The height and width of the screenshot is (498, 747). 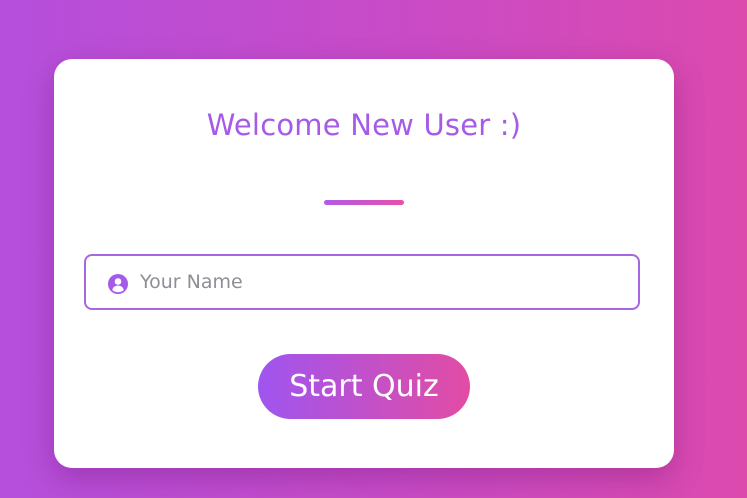 What do you see at coordinates (364, 202) in the screenshot?
I see `title-divider` at bounding box center [364, 202].